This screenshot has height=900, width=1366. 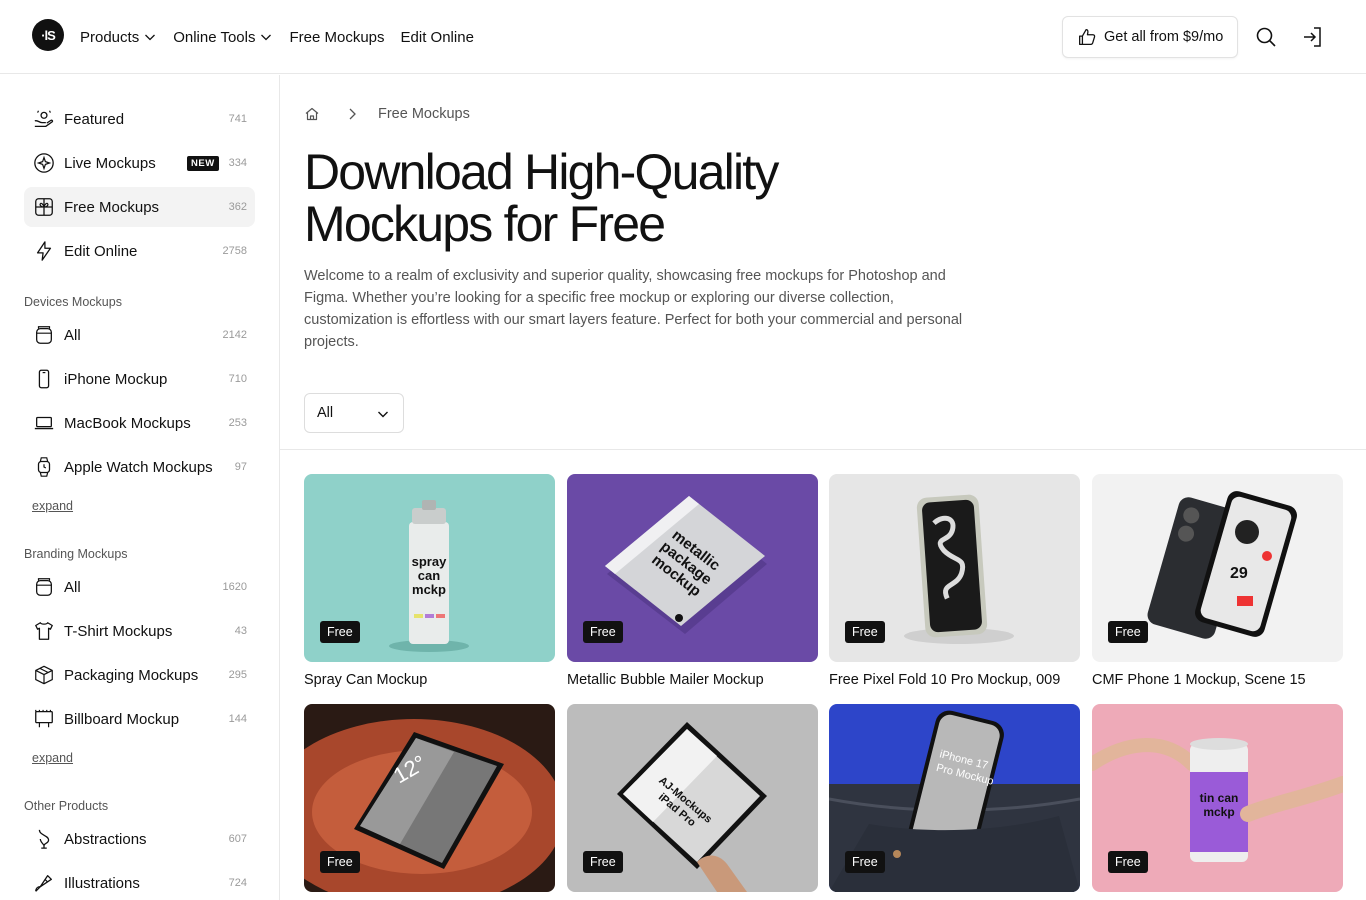 I want to click on mockup-card: tin can mckp Free, so click(x=1217, y=798).